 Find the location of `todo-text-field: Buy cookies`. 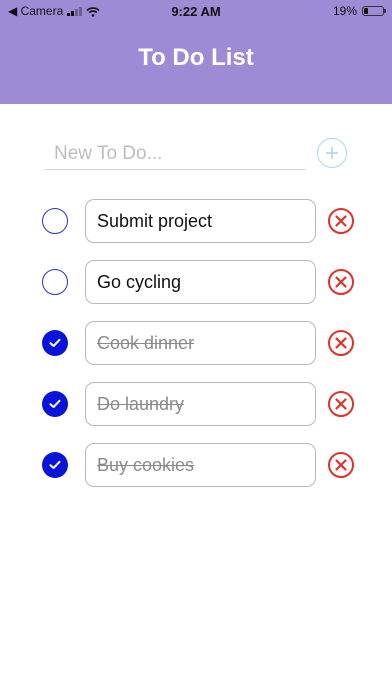

todo-text-field: Buy cookies is located at coordinates (200, 465).